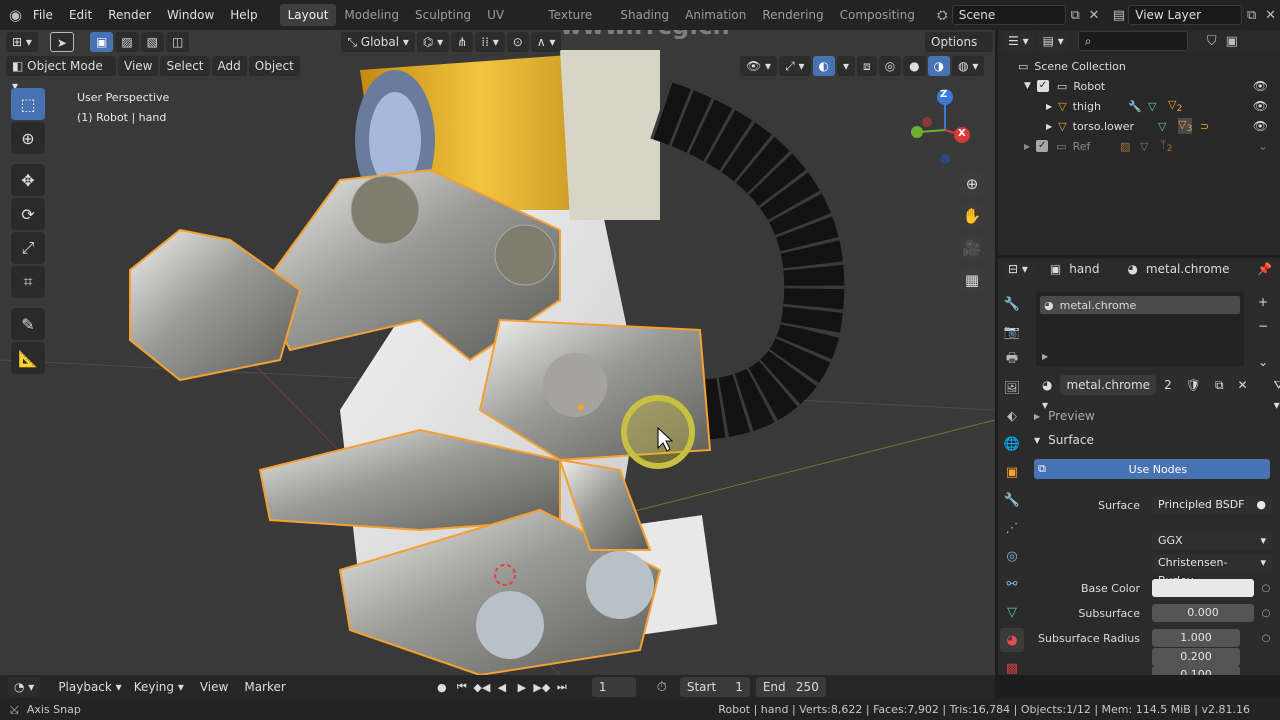 This screenshot has width=1280, height=720. Describe the element at coordinates (644, 15) in the screenshot. I see `tab-shading: Shading` at that location.